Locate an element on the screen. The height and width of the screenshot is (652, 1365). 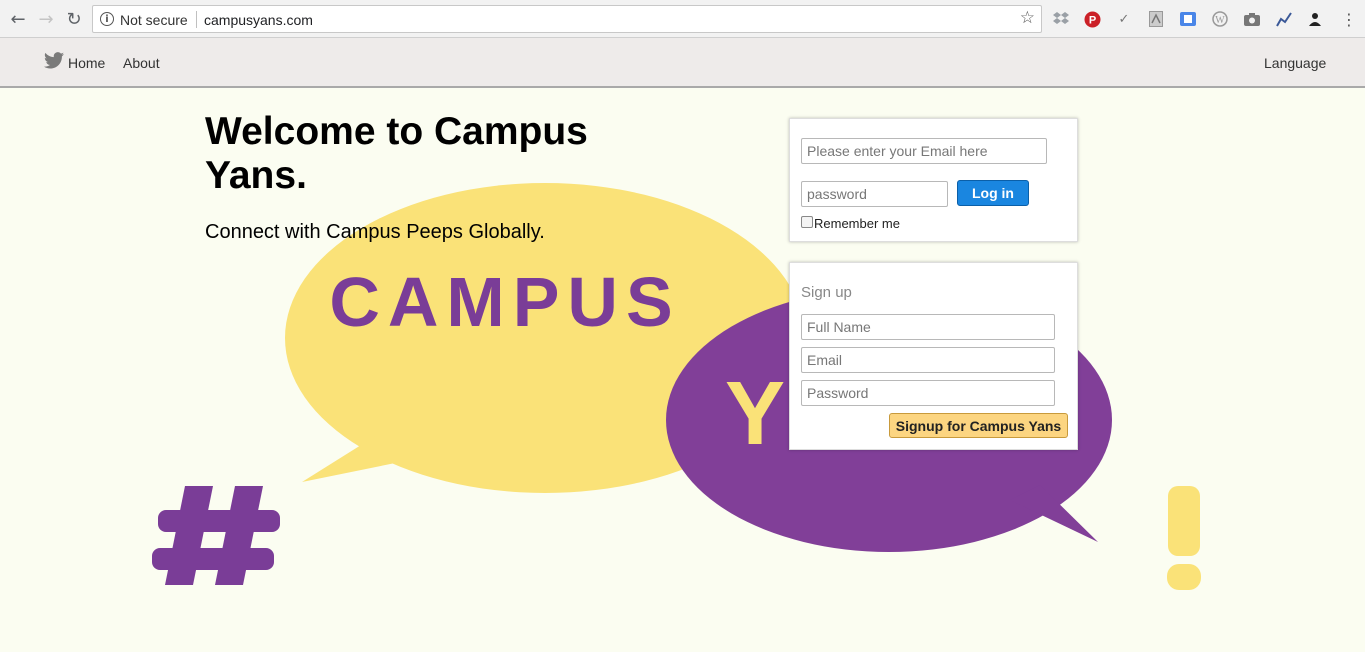
pinterest-icon: P is located at coordinates (1092, 19).